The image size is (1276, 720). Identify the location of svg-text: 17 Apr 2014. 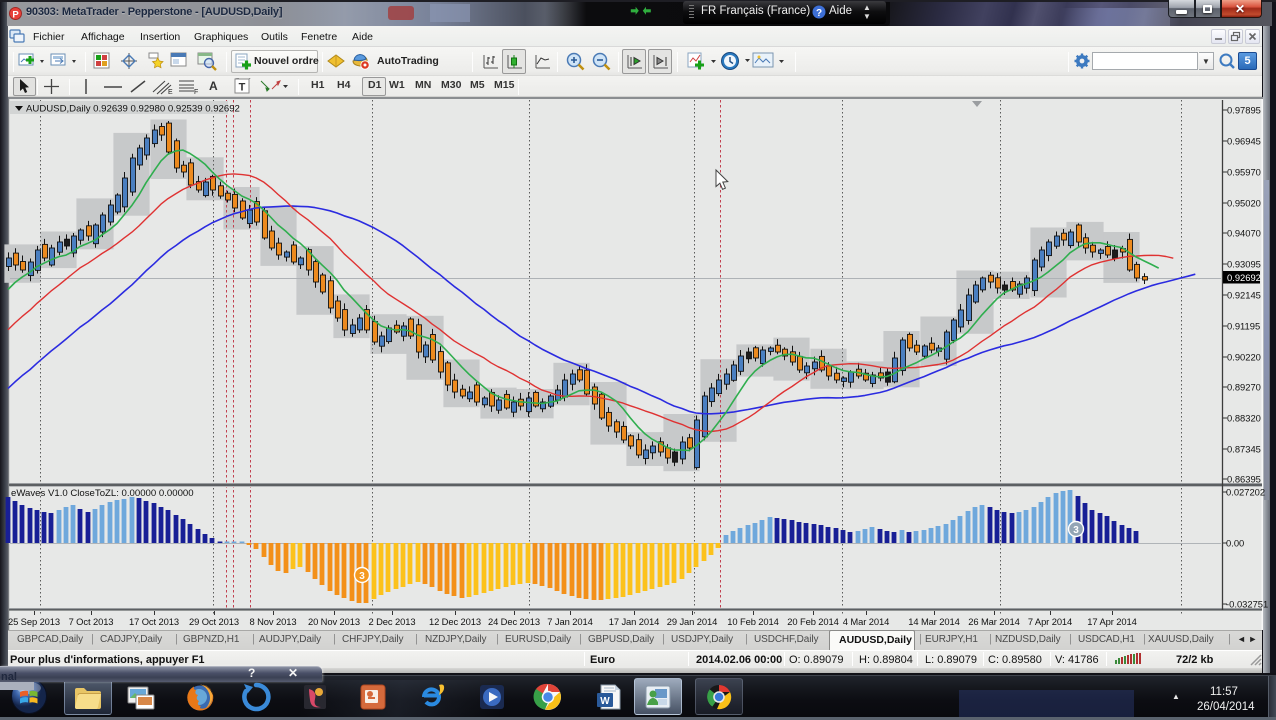
(1111, 621).